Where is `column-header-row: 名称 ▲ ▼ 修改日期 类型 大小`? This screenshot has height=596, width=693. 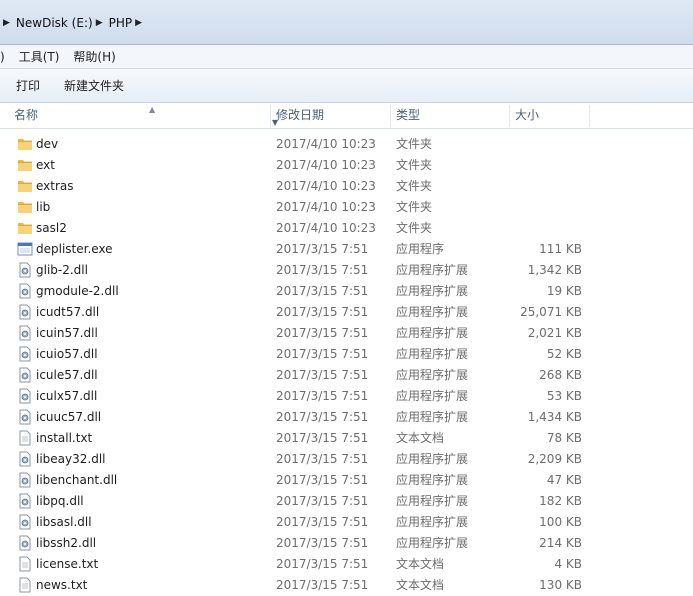 column-header-row: 名称 ▲ ▼ 修改日期 类型 大小 is located at coordinates (346, 116).